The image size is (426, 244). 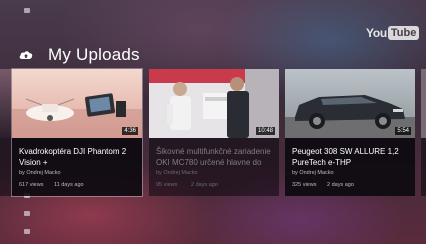 What do you see at coordinates (265, 131) in the screenshot?
I see `video-duration: 10:48` at bounding box center [265, 131].